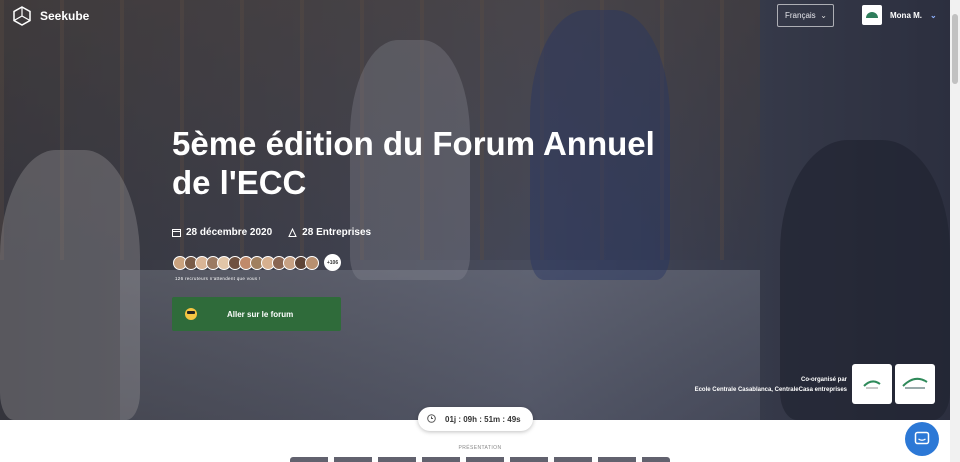 The image size is (960, 462). I want to click on chat-button, so click(922, 439).